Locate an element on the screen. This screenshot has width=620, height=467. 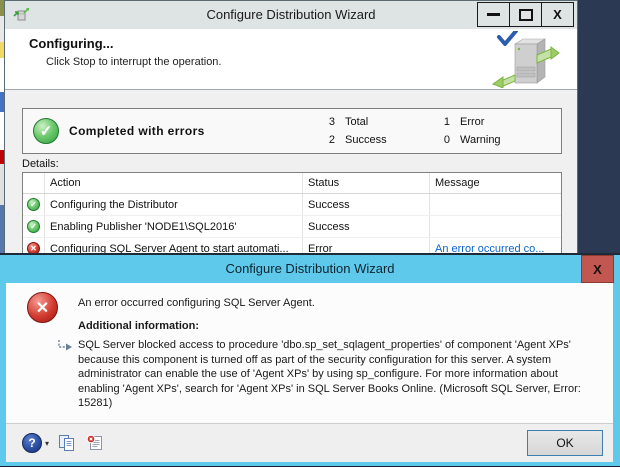
minimize-button is located at coordinates (493, 14).